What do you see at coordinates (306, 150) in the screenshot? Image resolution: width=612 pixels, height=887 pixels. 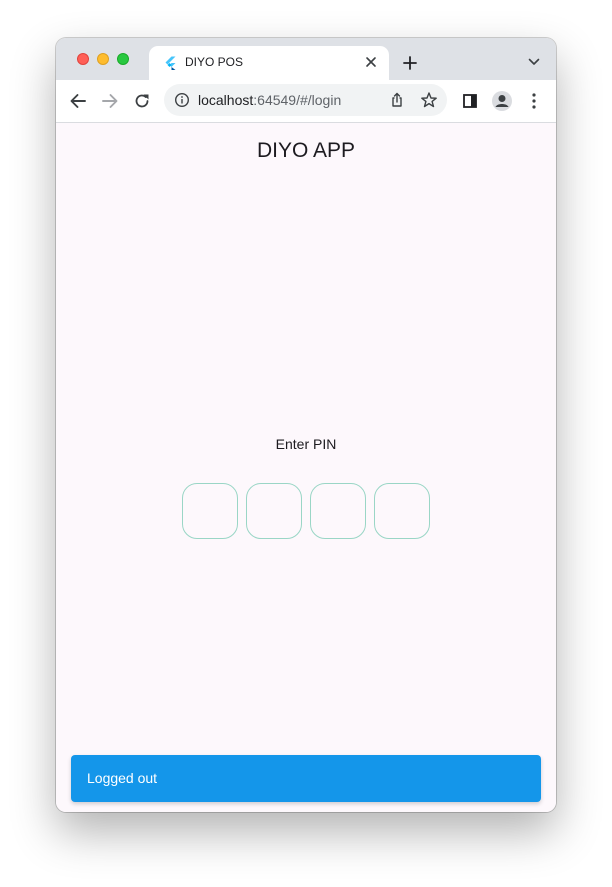 I see `page-title: DIYO APP` at bounding box center [306, 150].